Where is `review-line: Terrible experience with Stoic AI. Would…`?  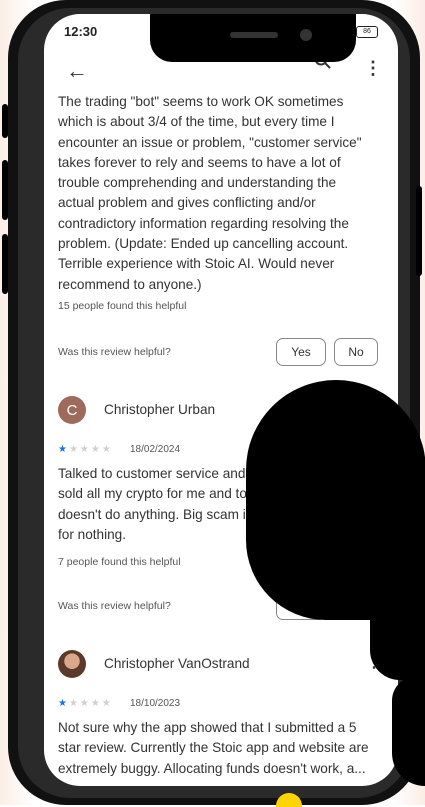
review-line: Terrible experience with Stoic AI. Would… is located at coordinates (196, 264).